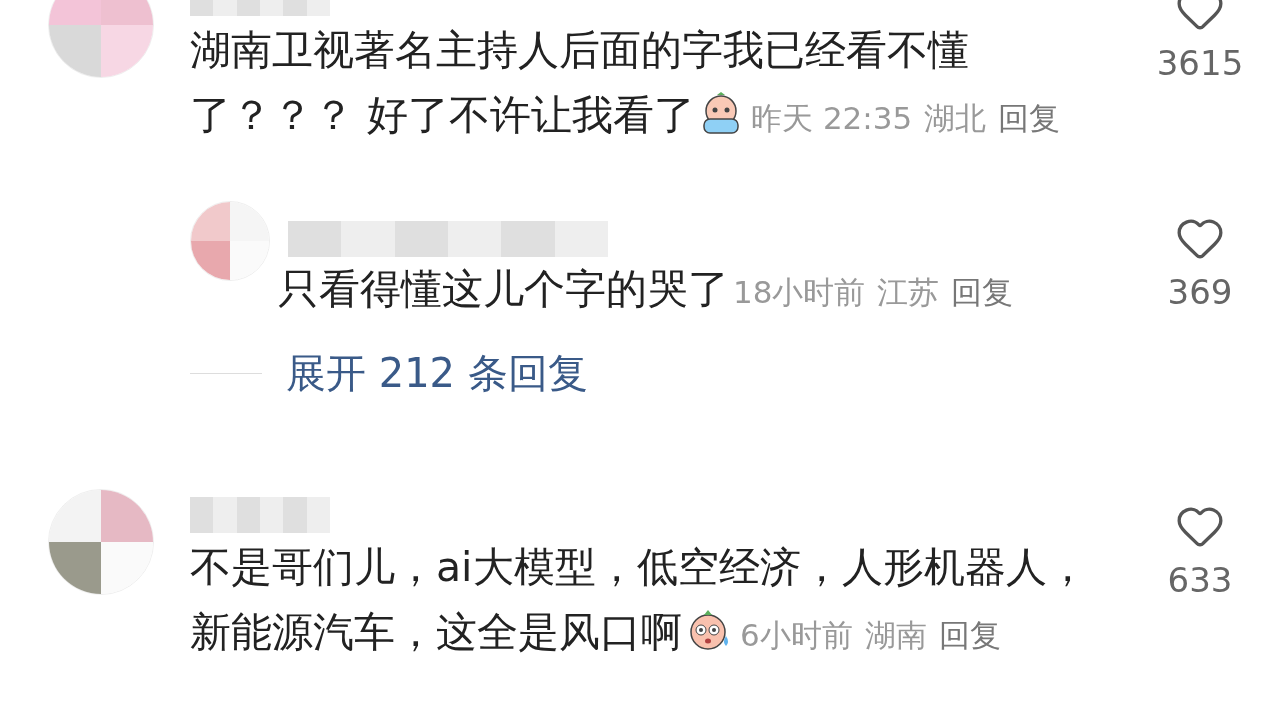 The height and width of the screenshot is (725, 1280). I want to click on comment-time: 6小时前, so click(796, 635).